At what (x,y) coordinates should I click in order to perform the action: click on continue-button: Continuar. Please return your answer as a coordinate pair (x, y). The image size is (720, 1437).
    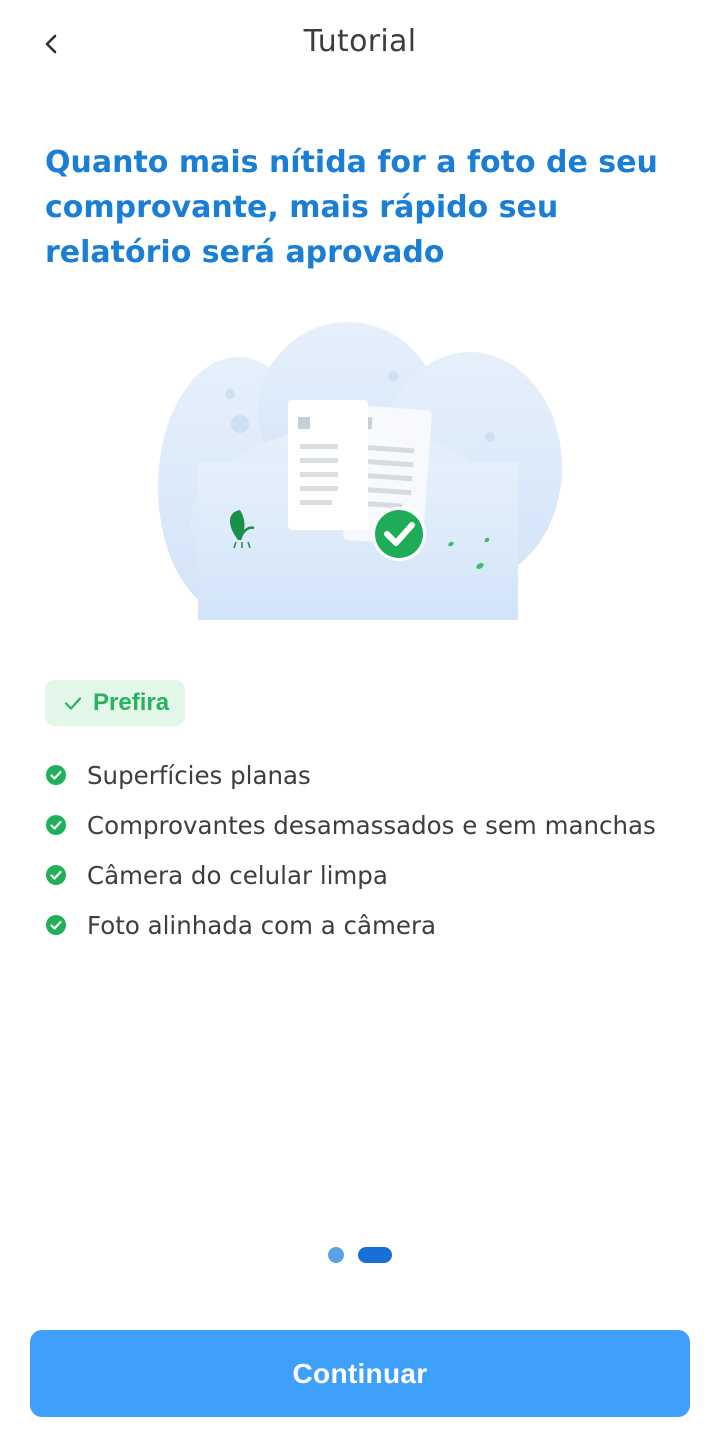
    Looking at the image, I should click on (360, 1373).